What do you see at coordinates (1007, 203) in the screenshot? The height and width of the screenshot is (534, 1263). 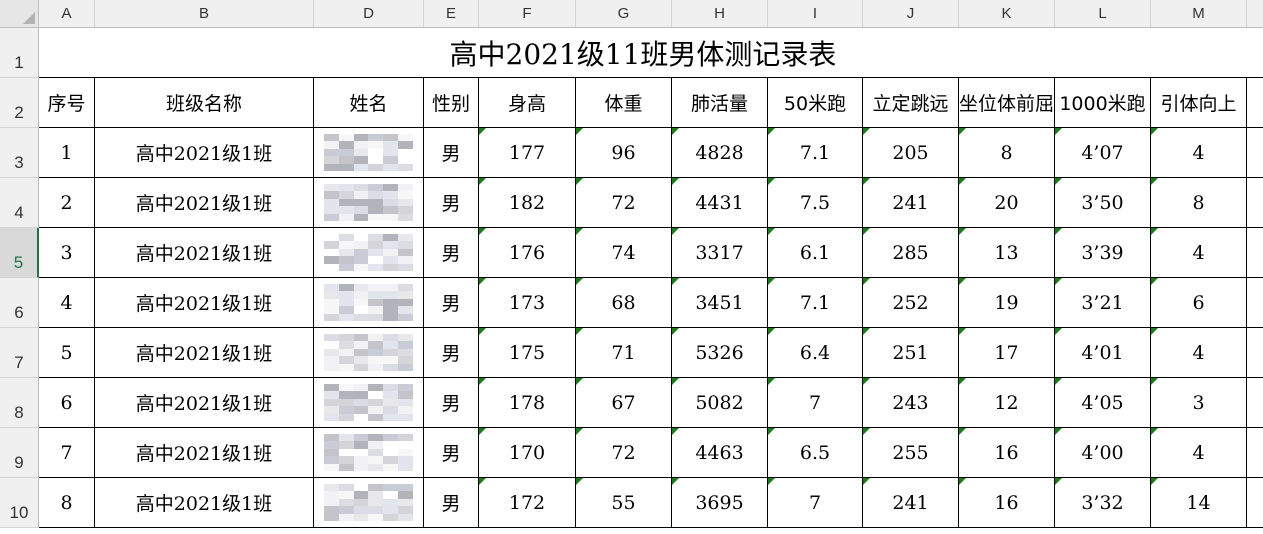 I see `table-cell: 20` at bounding box center [1007, 203].